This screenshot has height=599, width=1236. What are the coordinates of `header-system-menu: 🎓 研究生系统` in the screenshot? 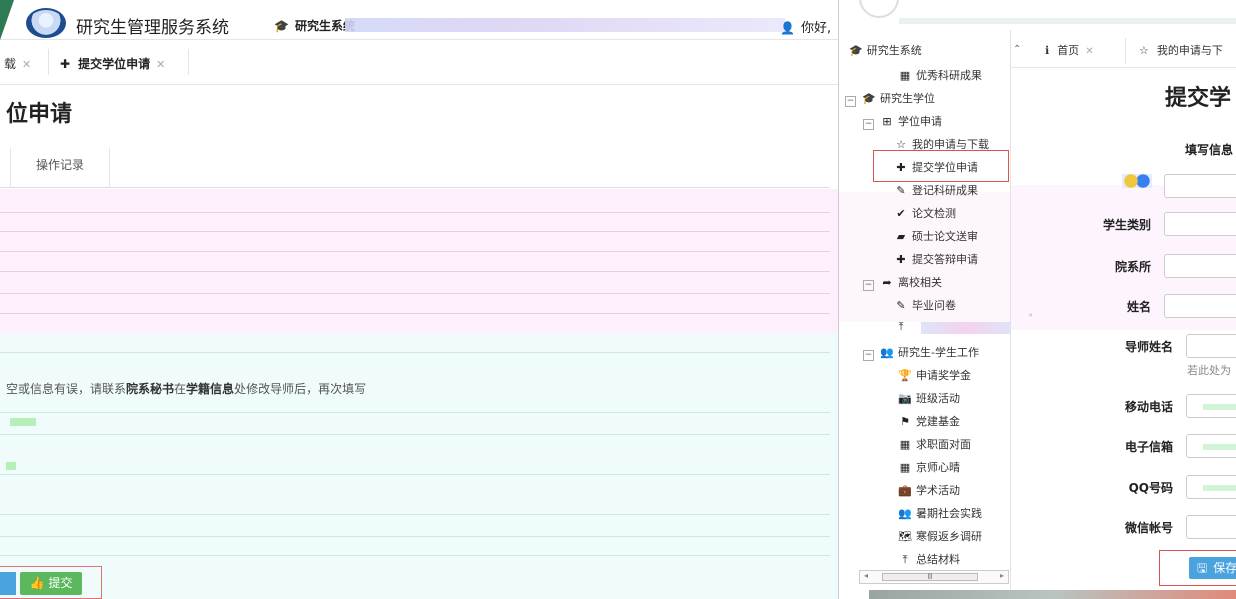 It's located at (314, 25).